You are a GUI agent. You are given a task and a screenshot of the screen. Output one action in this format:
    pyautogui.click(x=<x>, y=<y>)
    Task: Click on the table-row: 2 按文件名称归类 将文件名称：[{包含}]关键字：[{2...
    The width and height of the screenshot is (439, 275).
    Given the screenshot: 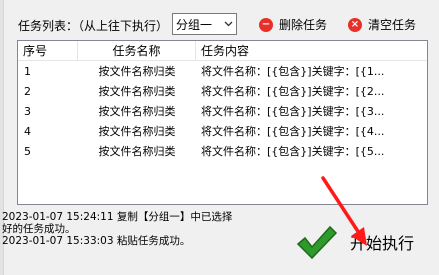 What is the action you would take?
    pyautogui.click(x=222, y=91)
    